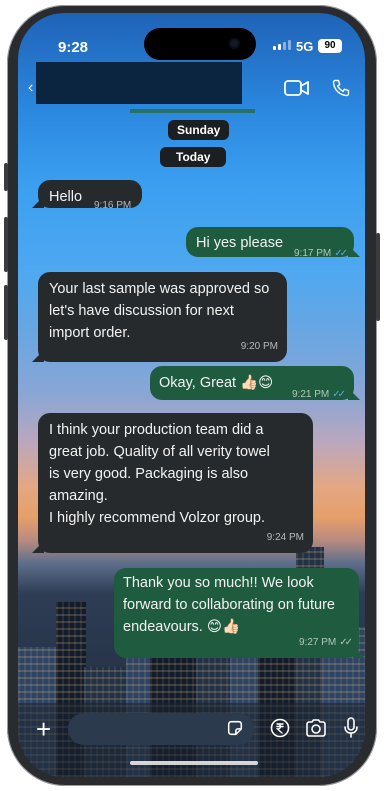 This screenshot has height=791, width=384. Describe the element at coordinates (6, 177) in the screenshot. I see `action-button` at that location.